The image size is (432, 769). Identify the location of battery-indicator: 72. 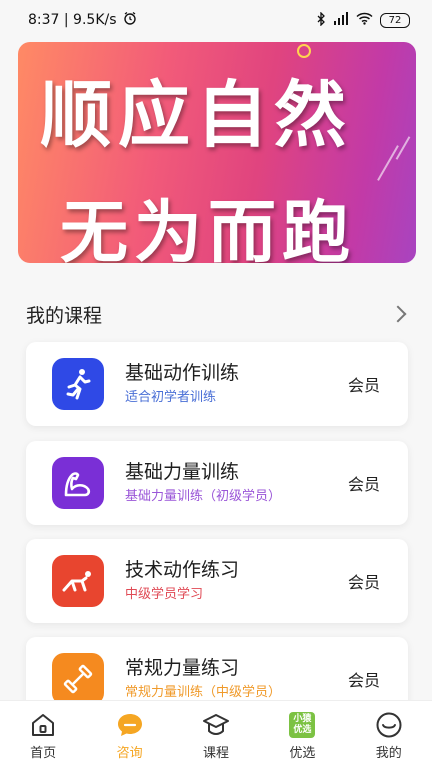
(395, 20).